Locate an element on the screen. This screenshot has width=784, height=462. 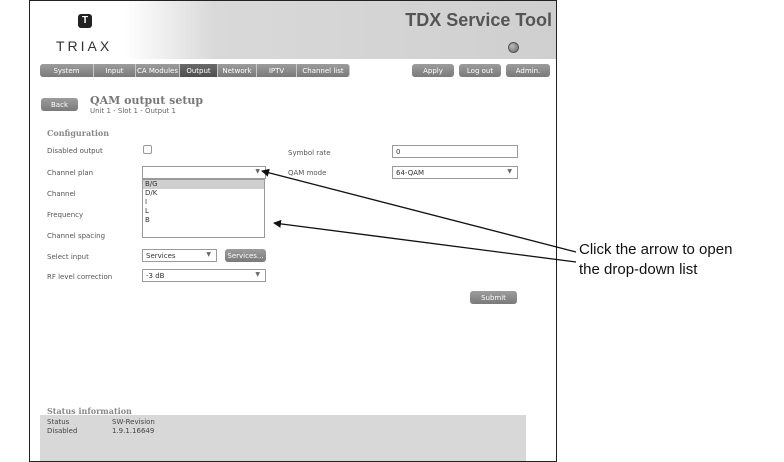
arrow-to-dropdown-icon is located at coordinates (419, 210).